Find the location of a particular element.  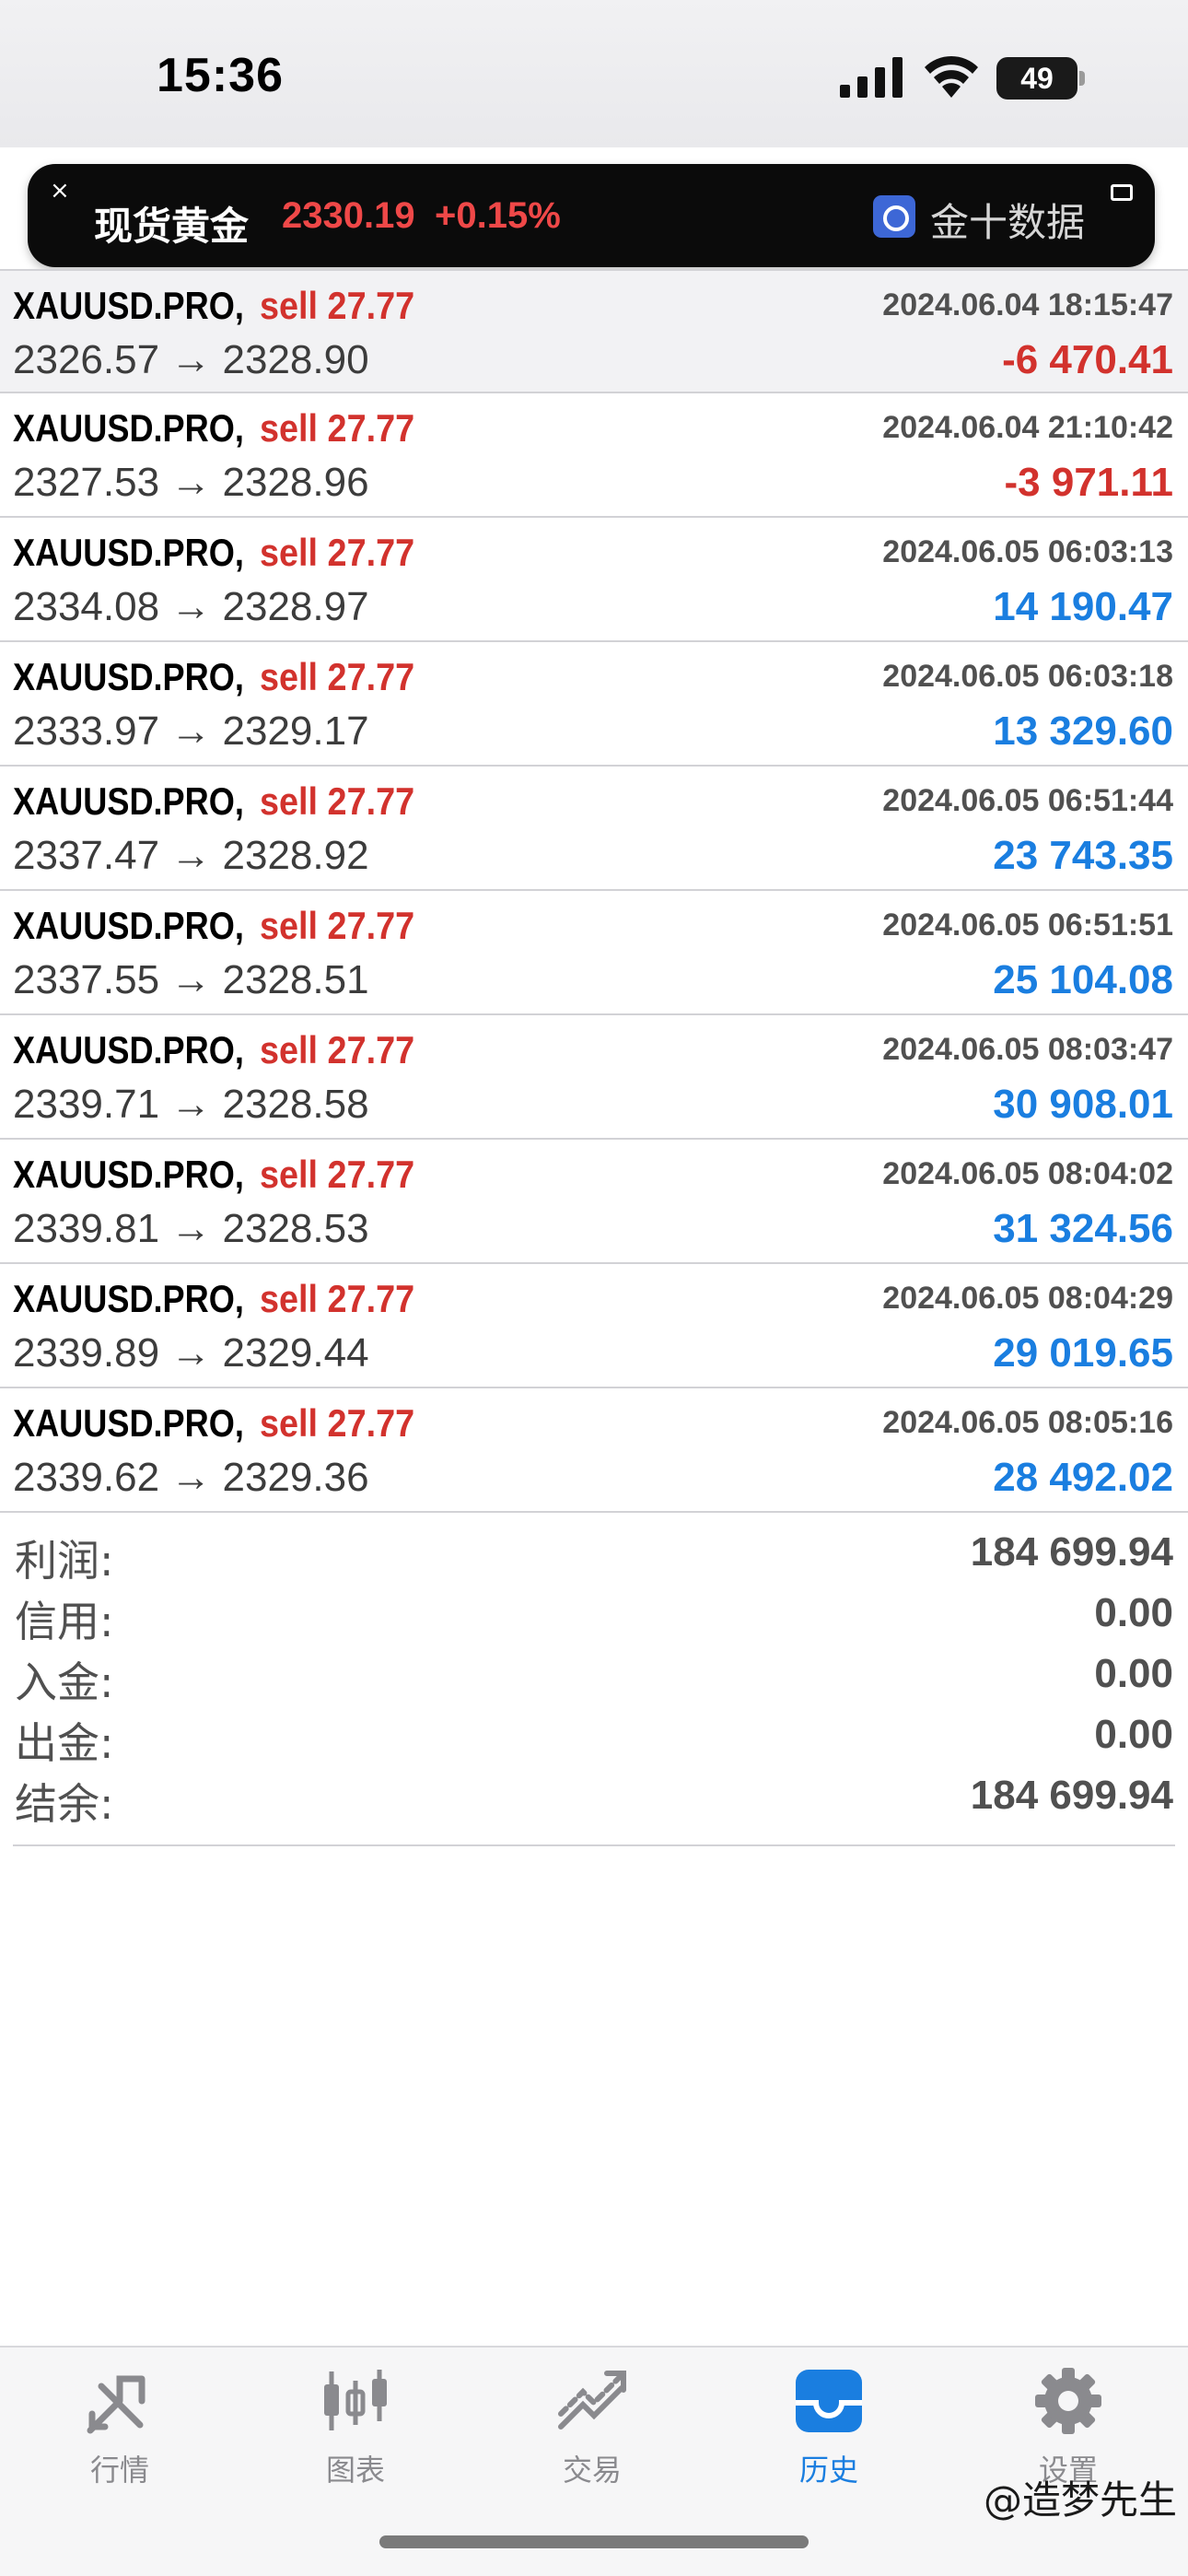

trade-prices: 2327.53 → 2328.96 is located at coordinates (191, 482).